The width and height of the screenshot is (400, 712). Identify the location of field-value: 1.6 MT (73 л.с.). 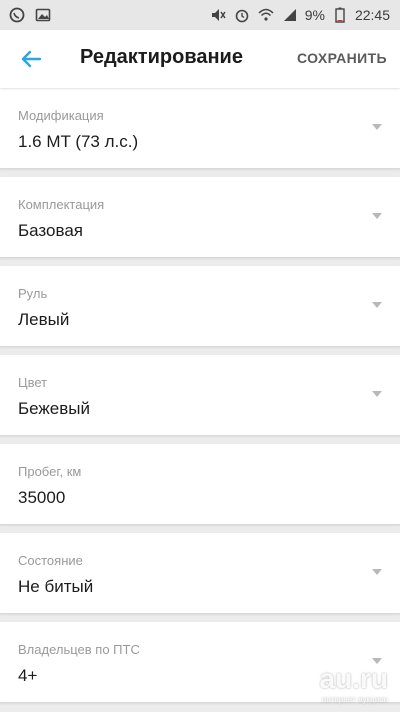
(78, 141).